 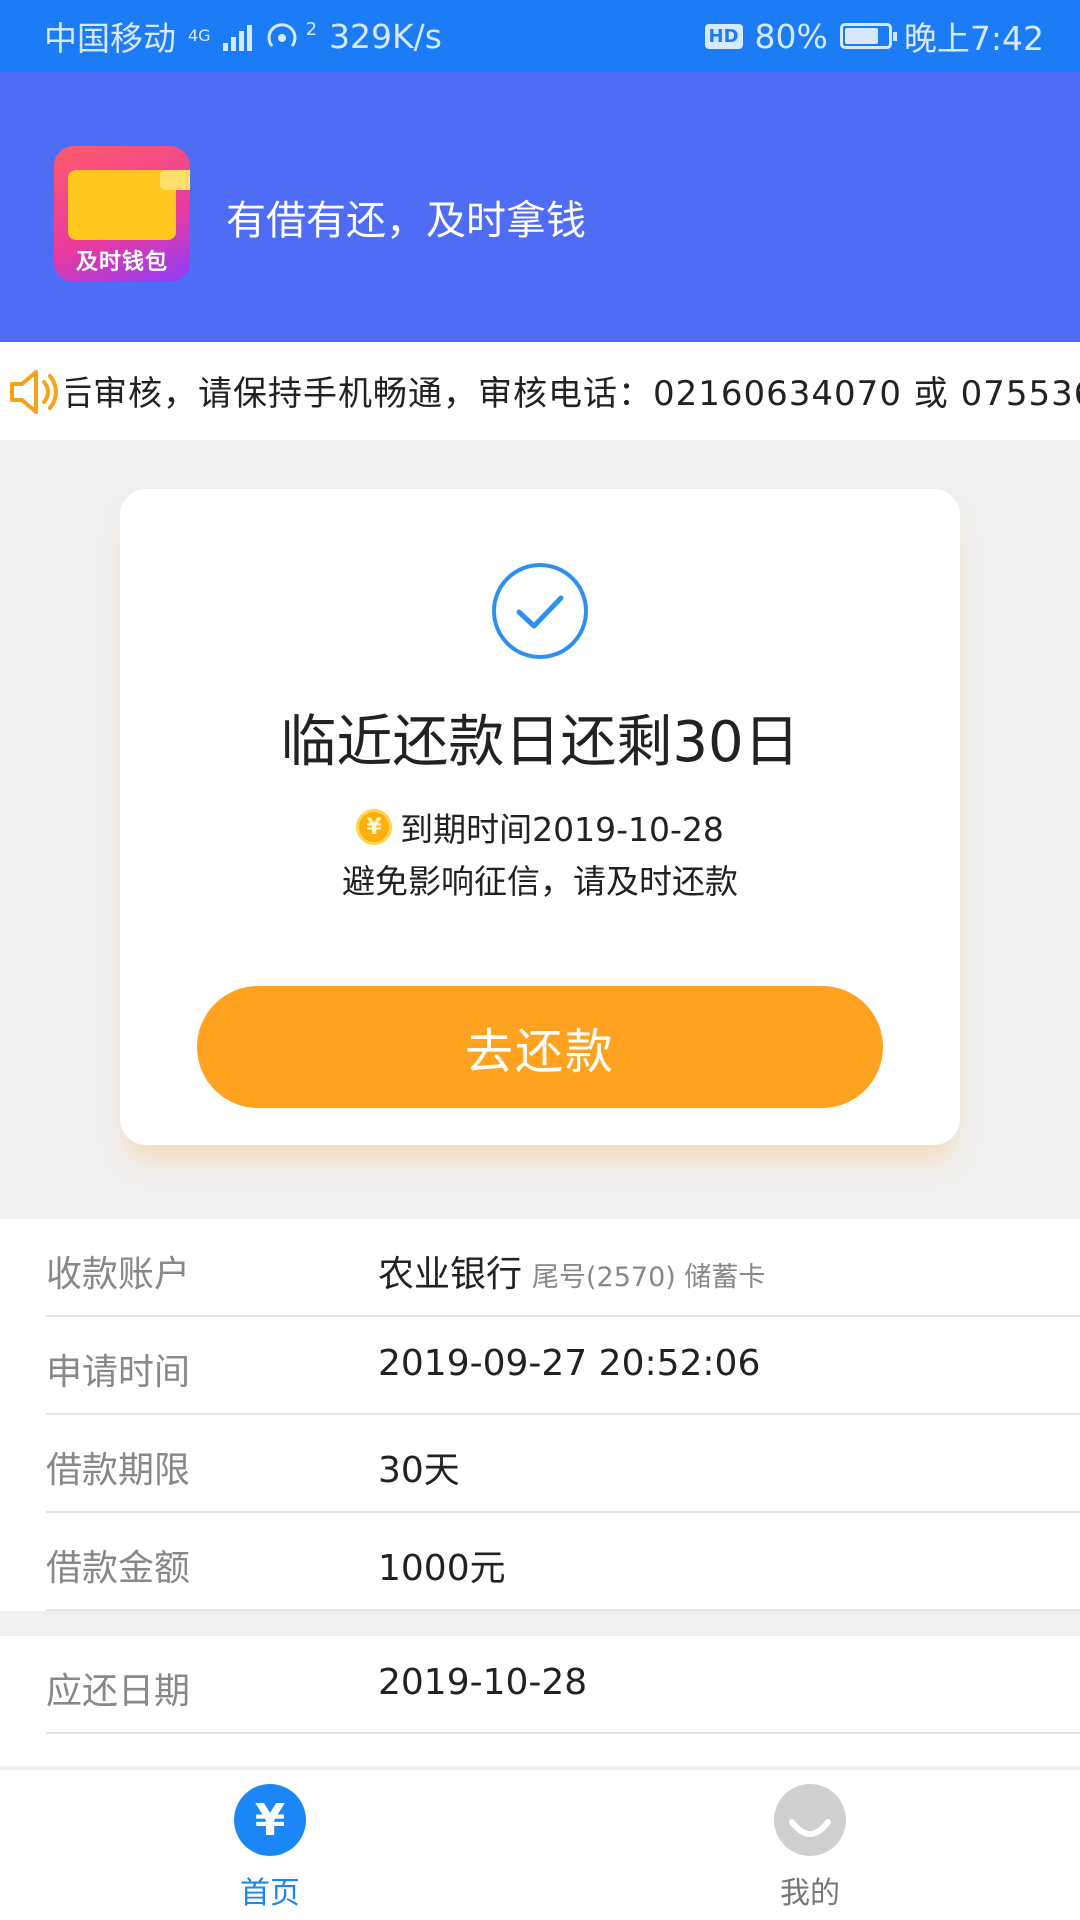 I want to click on hotspot-count: 2, so click(x=311, y=29).